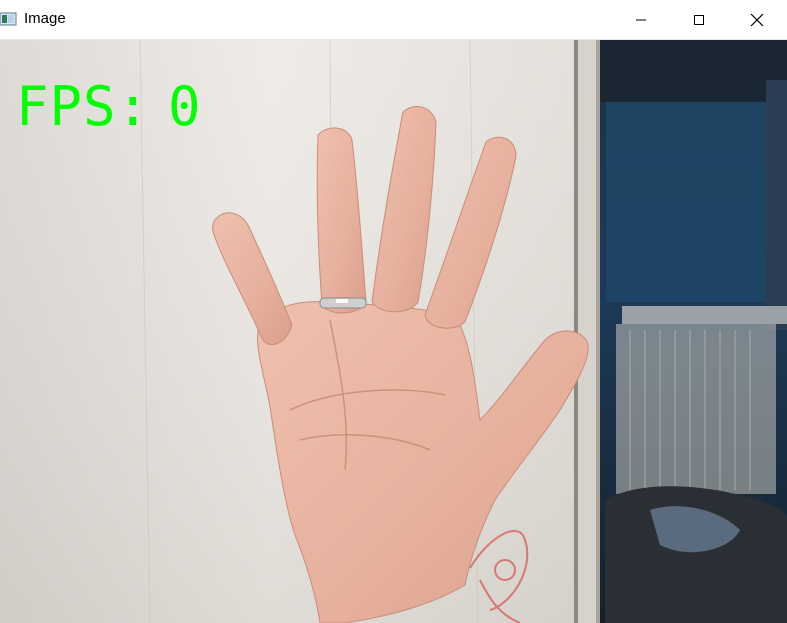 The height and width of the screenshot is (623, 787). What do you see at coordinates (8, 19) in the screenshot?
I see `opencv-window-icon` at bounding box center [8, 19].